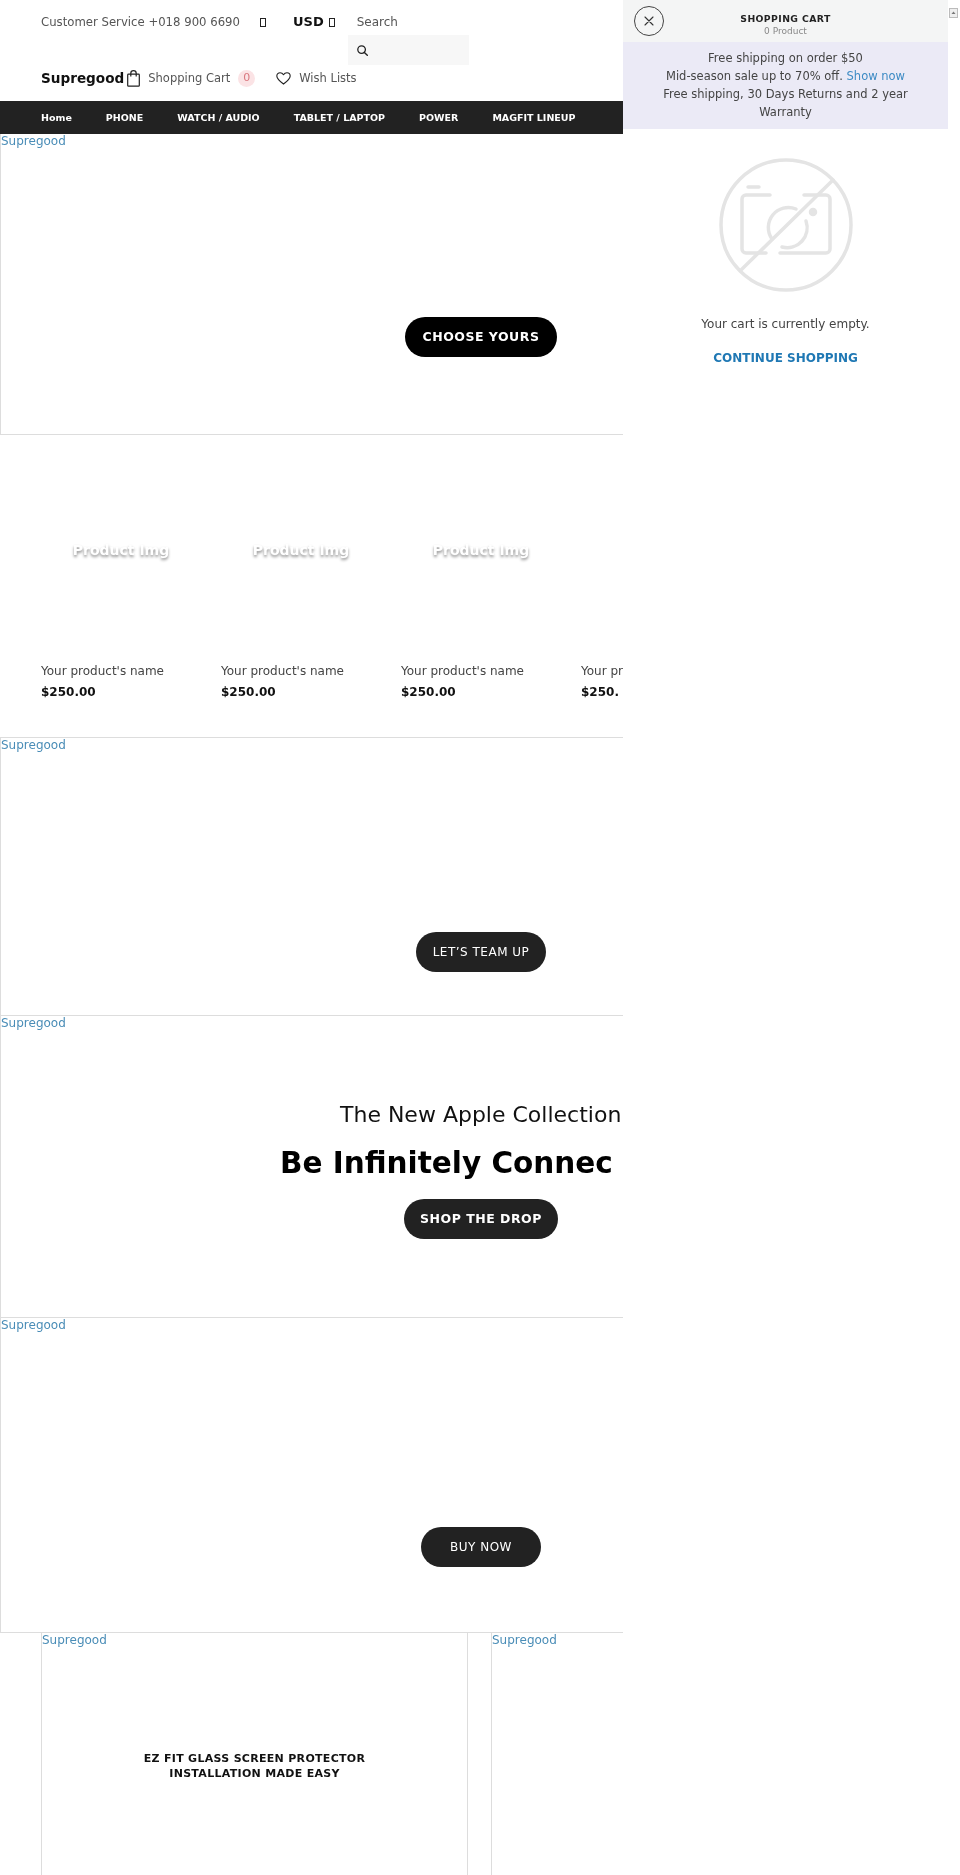 The height and width of the screenshot is (1875, 960). Describe the element at coordinates (56, 117) in the screenshot. I see `nav-link: Home` at that location.